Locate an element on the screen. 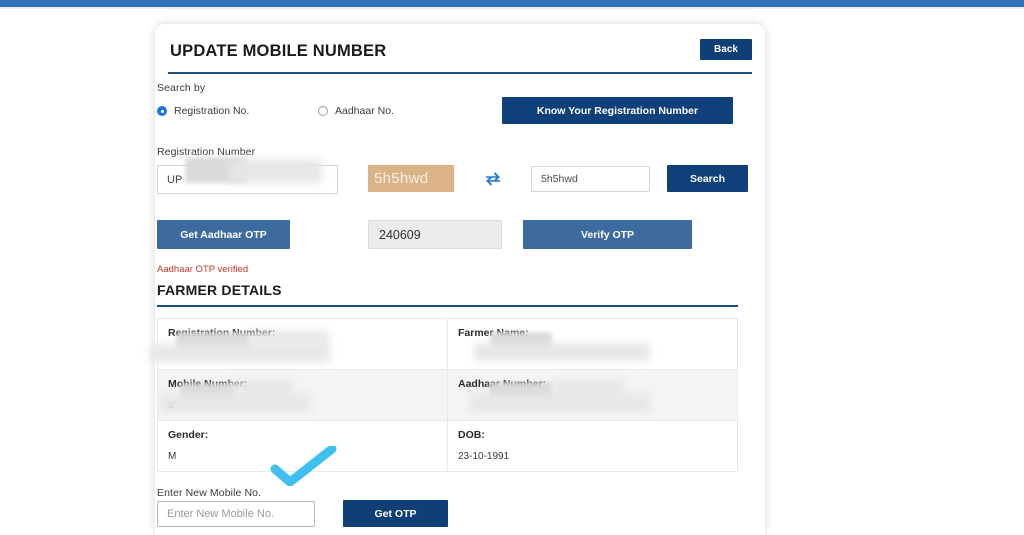 This screenshot has height=535, width=1024. new-mobile-input is located at coordinates (236, 514).